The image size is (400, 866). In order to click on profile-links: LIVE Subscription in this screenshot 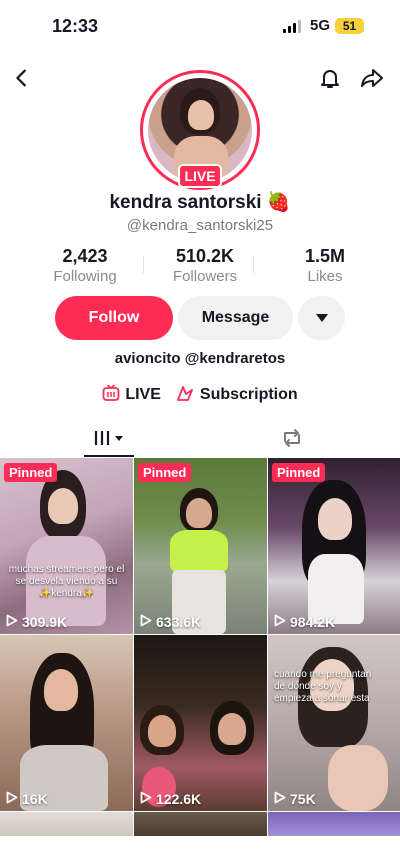, I will do `click(200, 395)`.